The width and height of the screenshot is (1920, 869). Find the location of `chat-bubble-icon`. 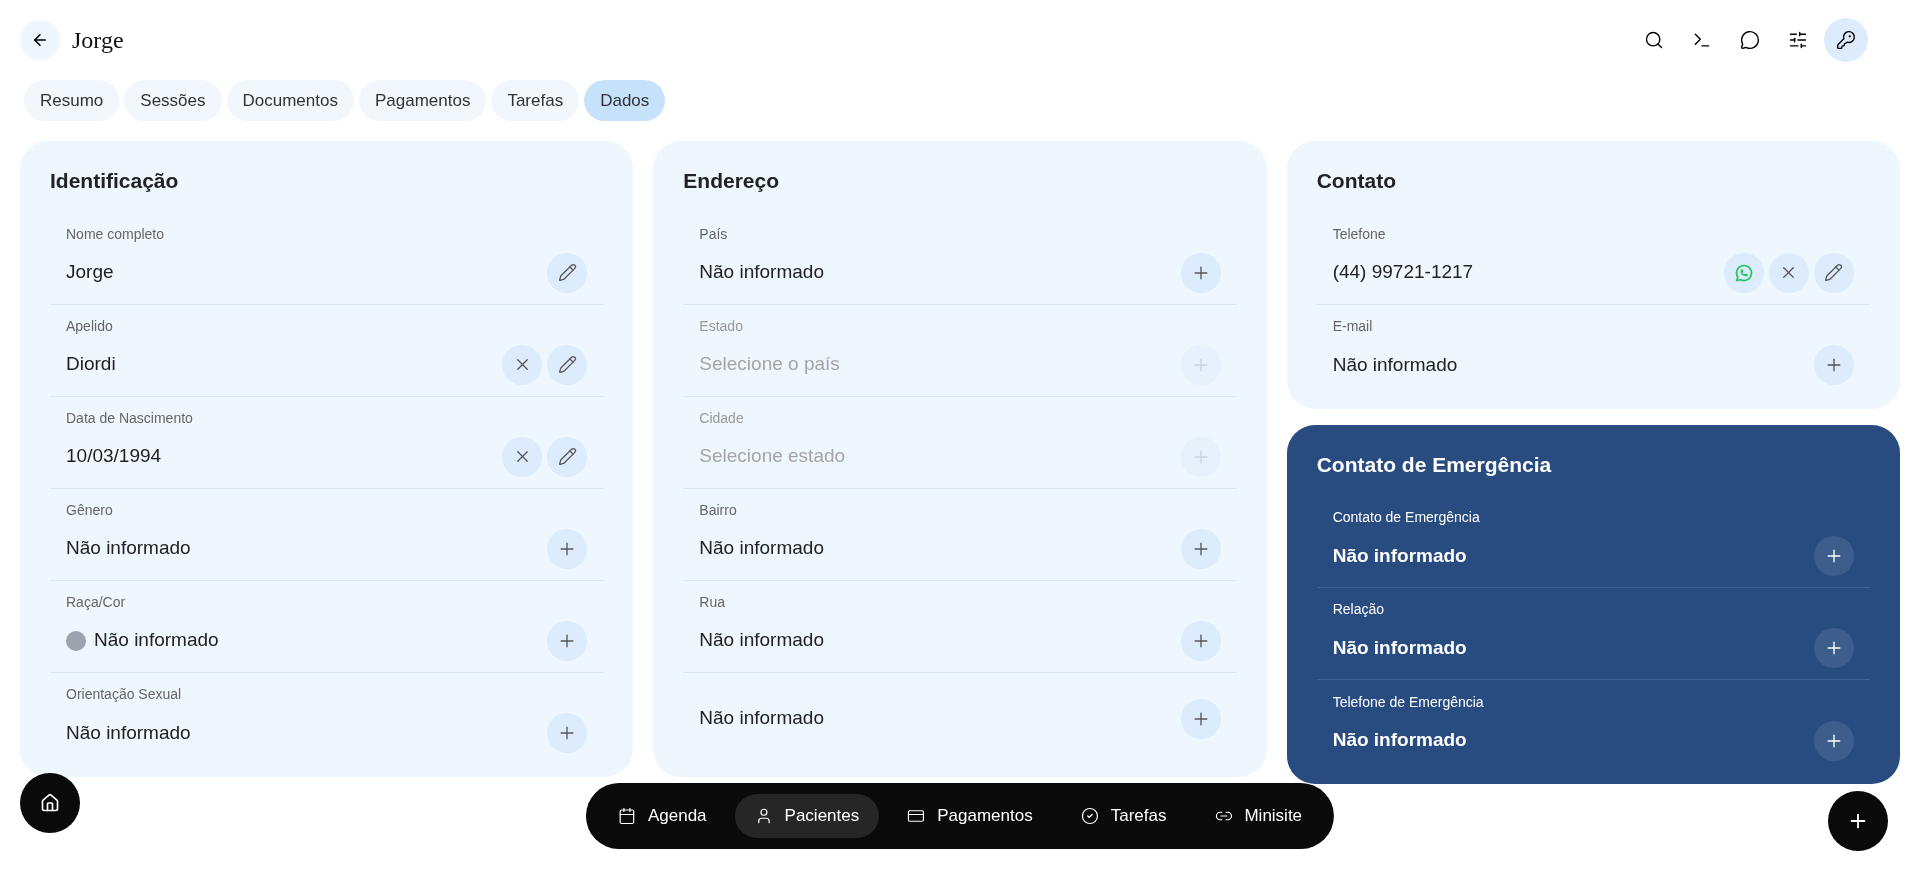

chat-bubble-icon is located at coordinates (1750, 40).